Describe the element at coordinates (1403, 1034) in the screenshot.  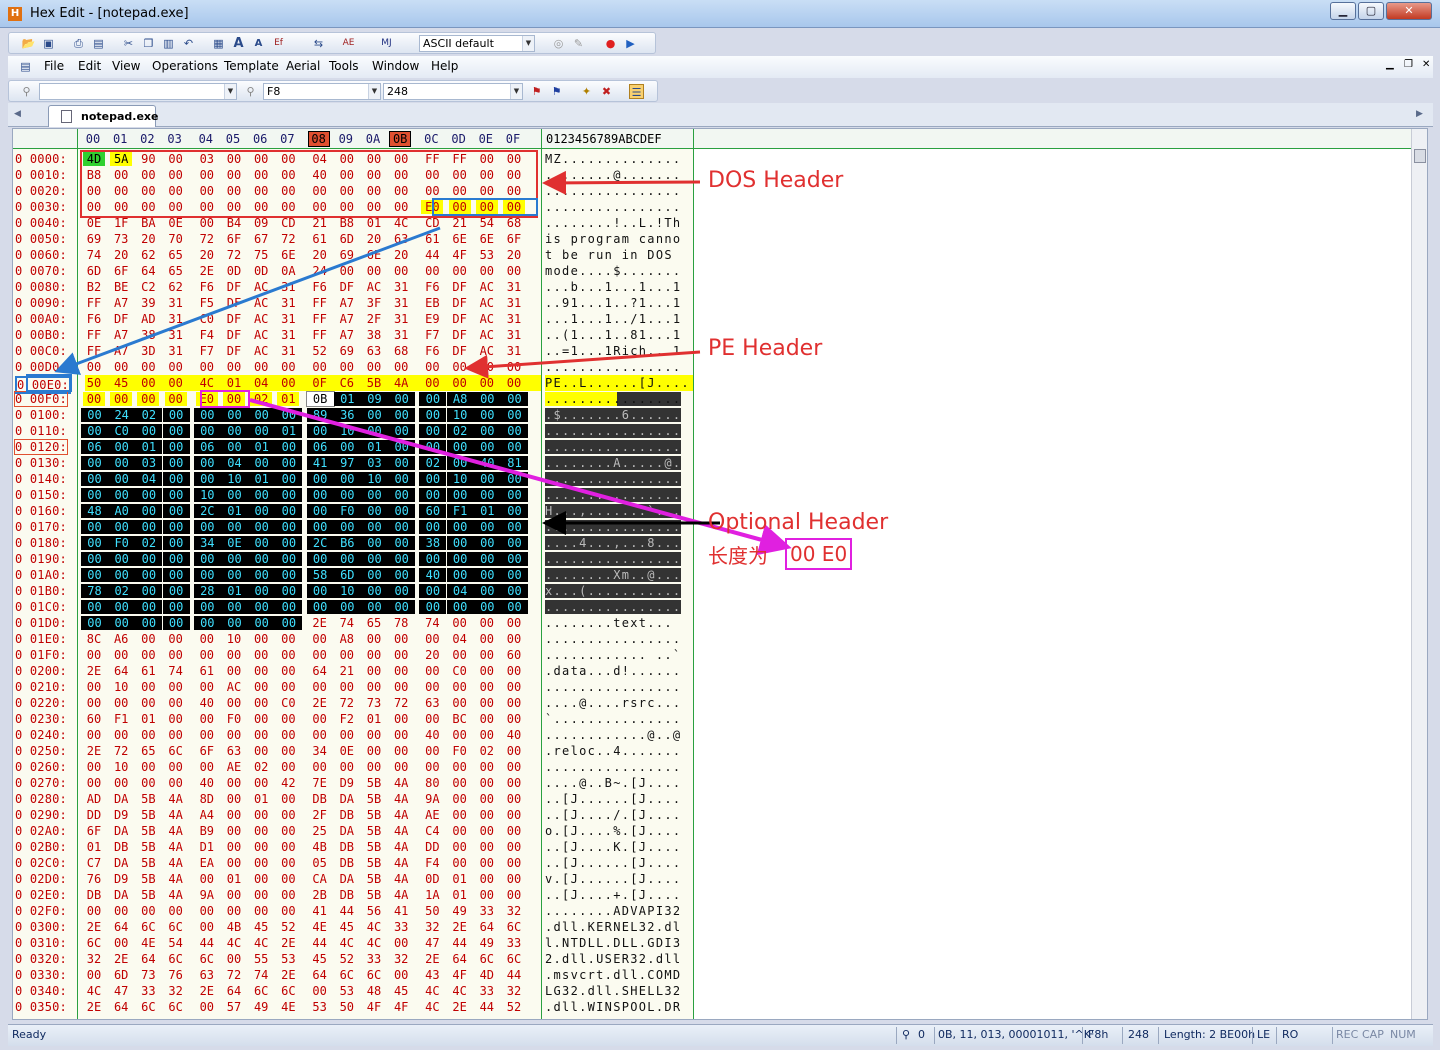
I see `status-num: NUM` at that location.